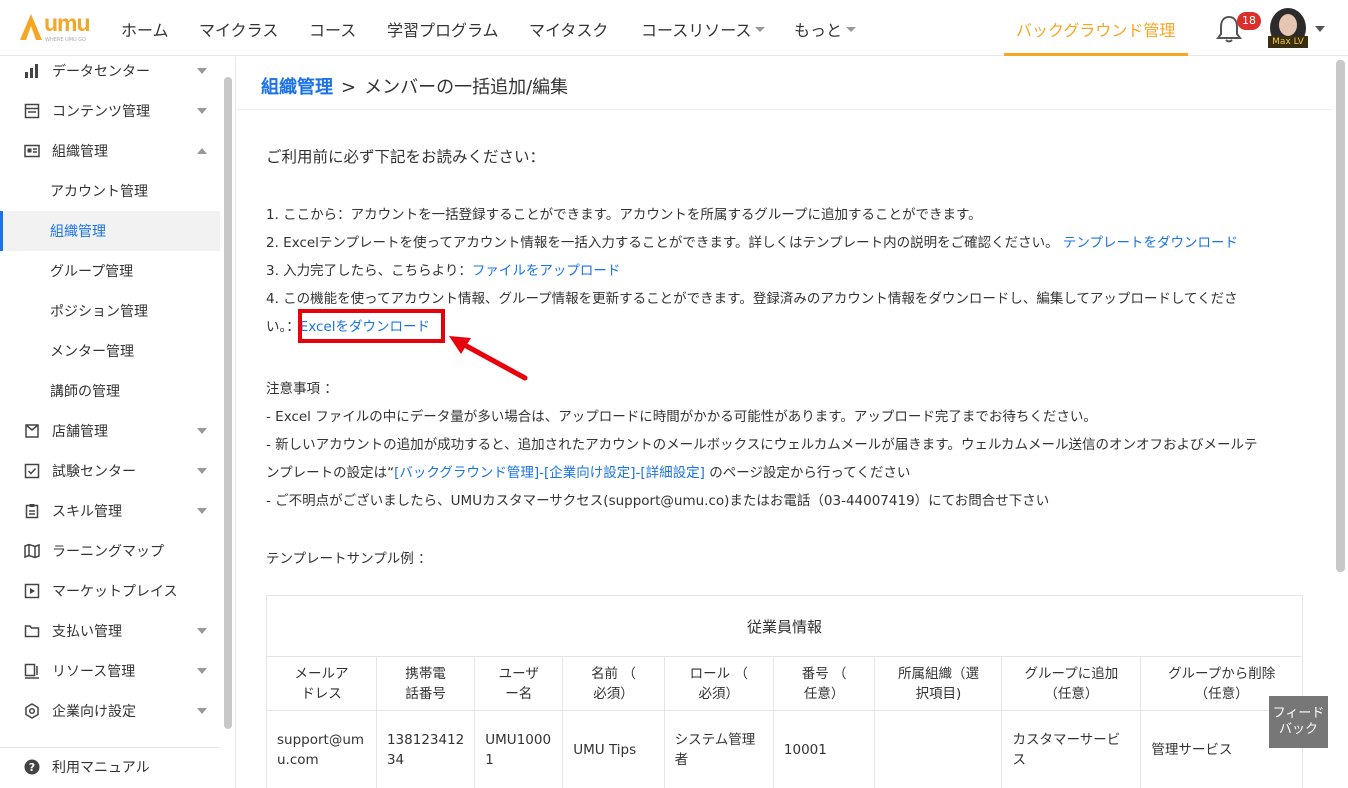  I want to click on table-header-cell: 所属組織（選 択項目), so click(938, 683).